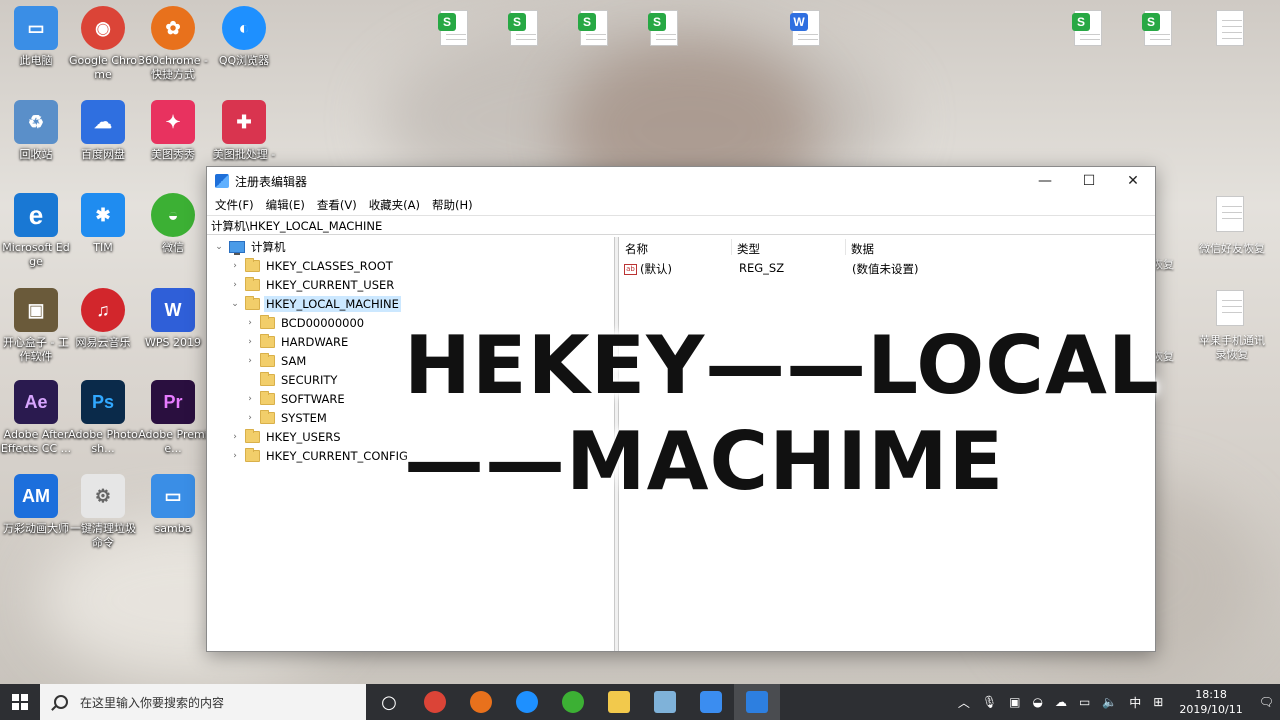 This screenshot has height=720, width=1280. Describe the element at coordinates (36, 310) in the screenshot. I see `box-app-icon: ▣` at that location.